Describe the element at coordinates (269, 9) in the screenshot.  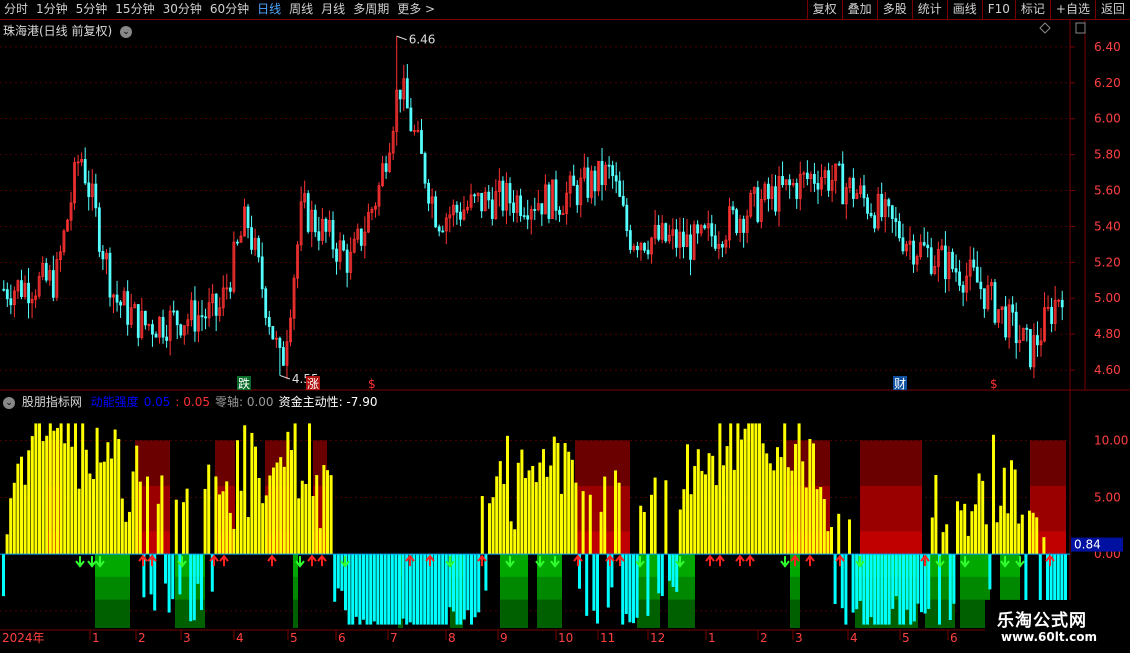
I see `period-tab-6: 日线` at that location.